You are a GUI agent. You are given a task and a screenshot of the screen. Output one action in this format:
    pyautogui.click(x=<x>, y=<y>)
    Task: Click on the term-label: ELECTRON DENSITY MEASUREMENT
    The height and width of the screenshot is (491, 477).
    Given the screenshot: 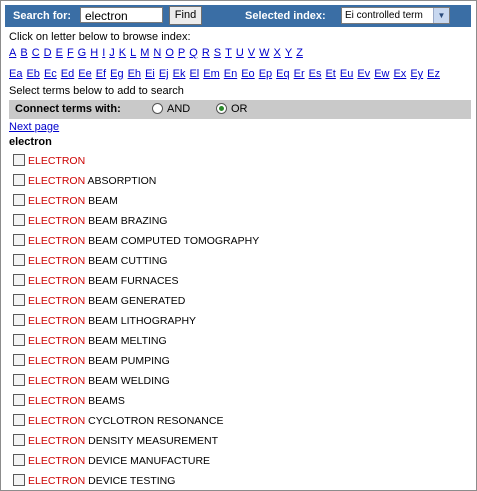 What is the action you would take?
    pyautogui.click(x=123, y=441)
    